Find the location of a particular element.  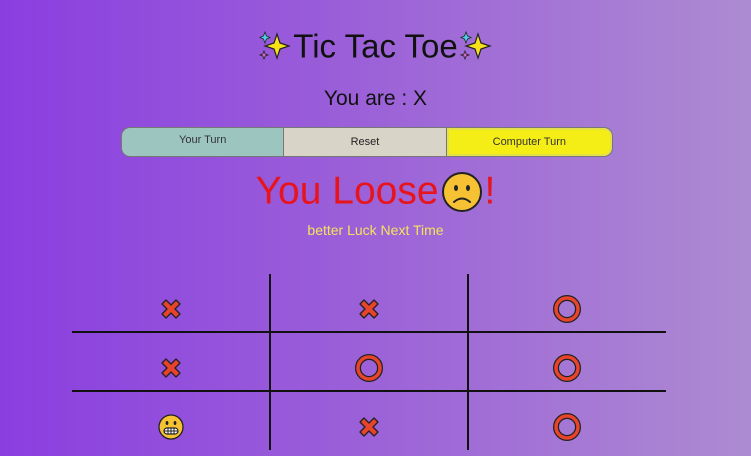

result-subtitle: better Luck Next Time is located at coordinates (375, 230).